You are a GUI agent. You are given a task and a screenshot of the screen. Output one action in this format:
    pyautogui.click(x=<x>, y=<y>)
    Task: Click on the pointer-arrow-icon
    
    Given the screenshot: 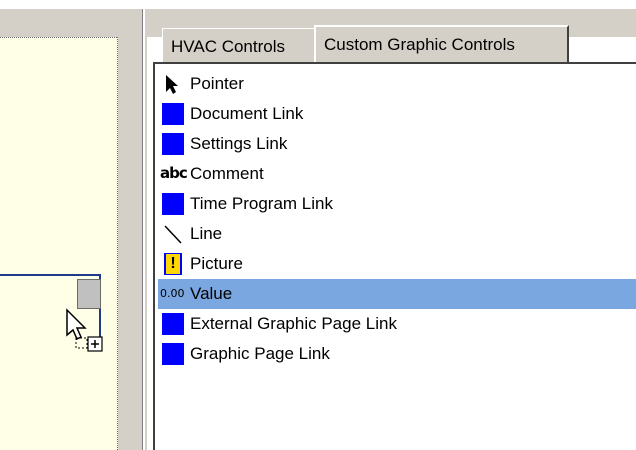 What is the action you would take?
    pyautogui.click(x=173, y=84)
    